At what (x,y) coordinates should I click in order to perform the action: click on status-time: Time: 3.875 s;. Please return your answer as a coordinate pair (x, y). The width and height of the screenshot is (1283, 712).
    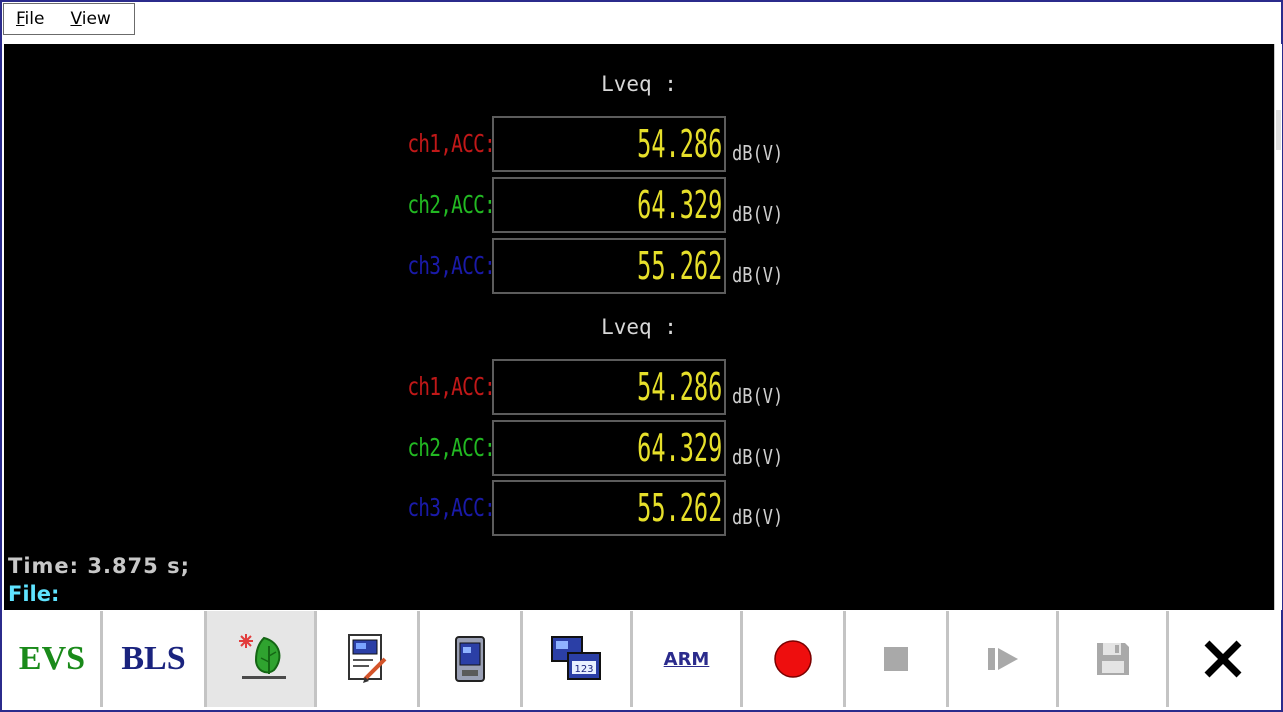
    Looking at the image, I should click on (99, 566).